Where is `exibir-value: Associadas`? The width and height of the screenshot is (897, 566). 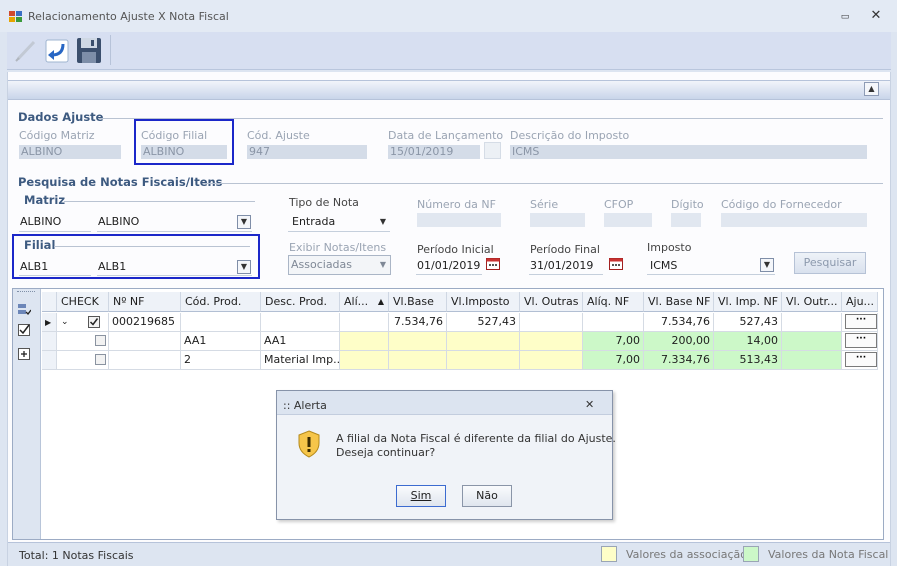
exibir-value: Associadas is located at coordinates (322, 264).